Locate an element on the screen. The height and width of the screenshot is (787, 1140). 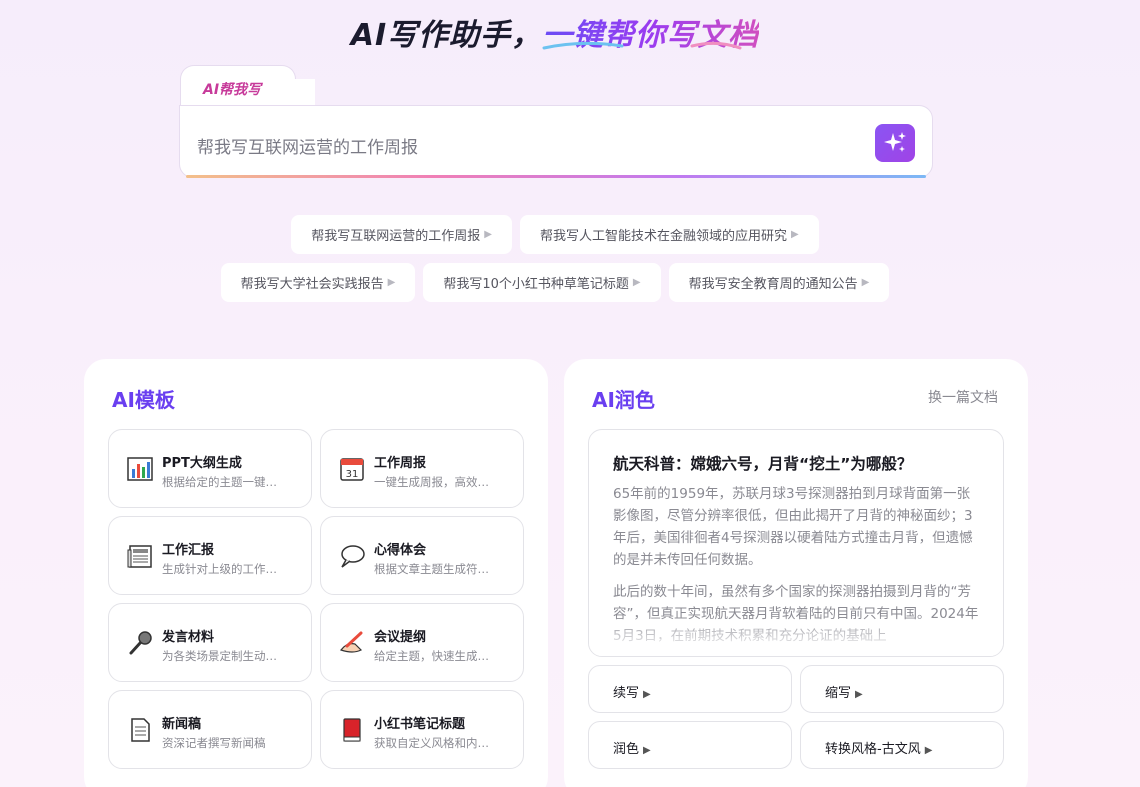
template-name: PPT大纲生成 is located at coordinates (202, 463).